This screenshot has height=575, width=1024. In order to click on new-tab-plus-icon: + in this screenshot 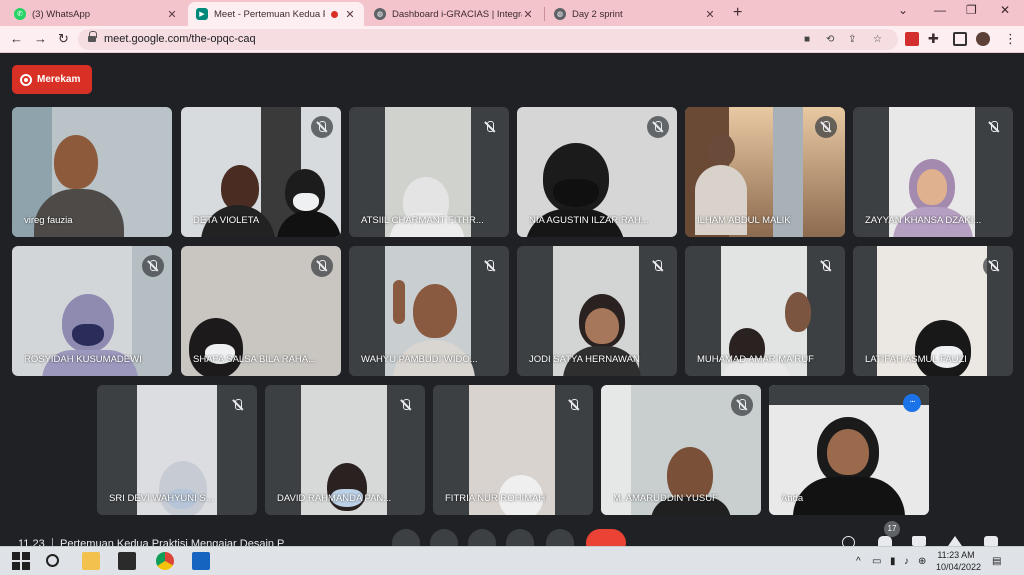, I will do `click(737, 13)`.